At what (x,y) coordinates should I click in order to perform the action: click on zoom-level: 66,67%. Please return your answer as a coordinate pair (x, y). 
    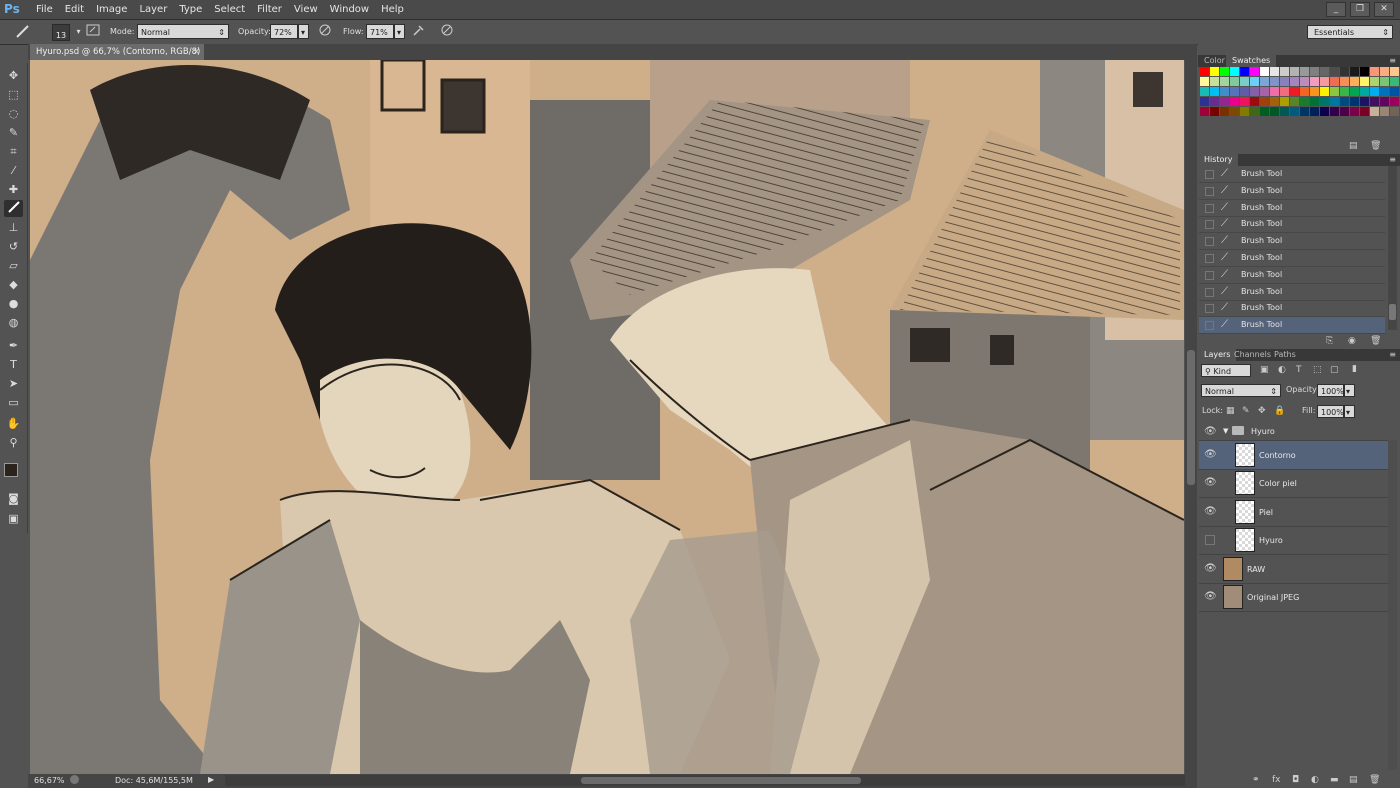
    Looking at the image, I should click on (49, 781).